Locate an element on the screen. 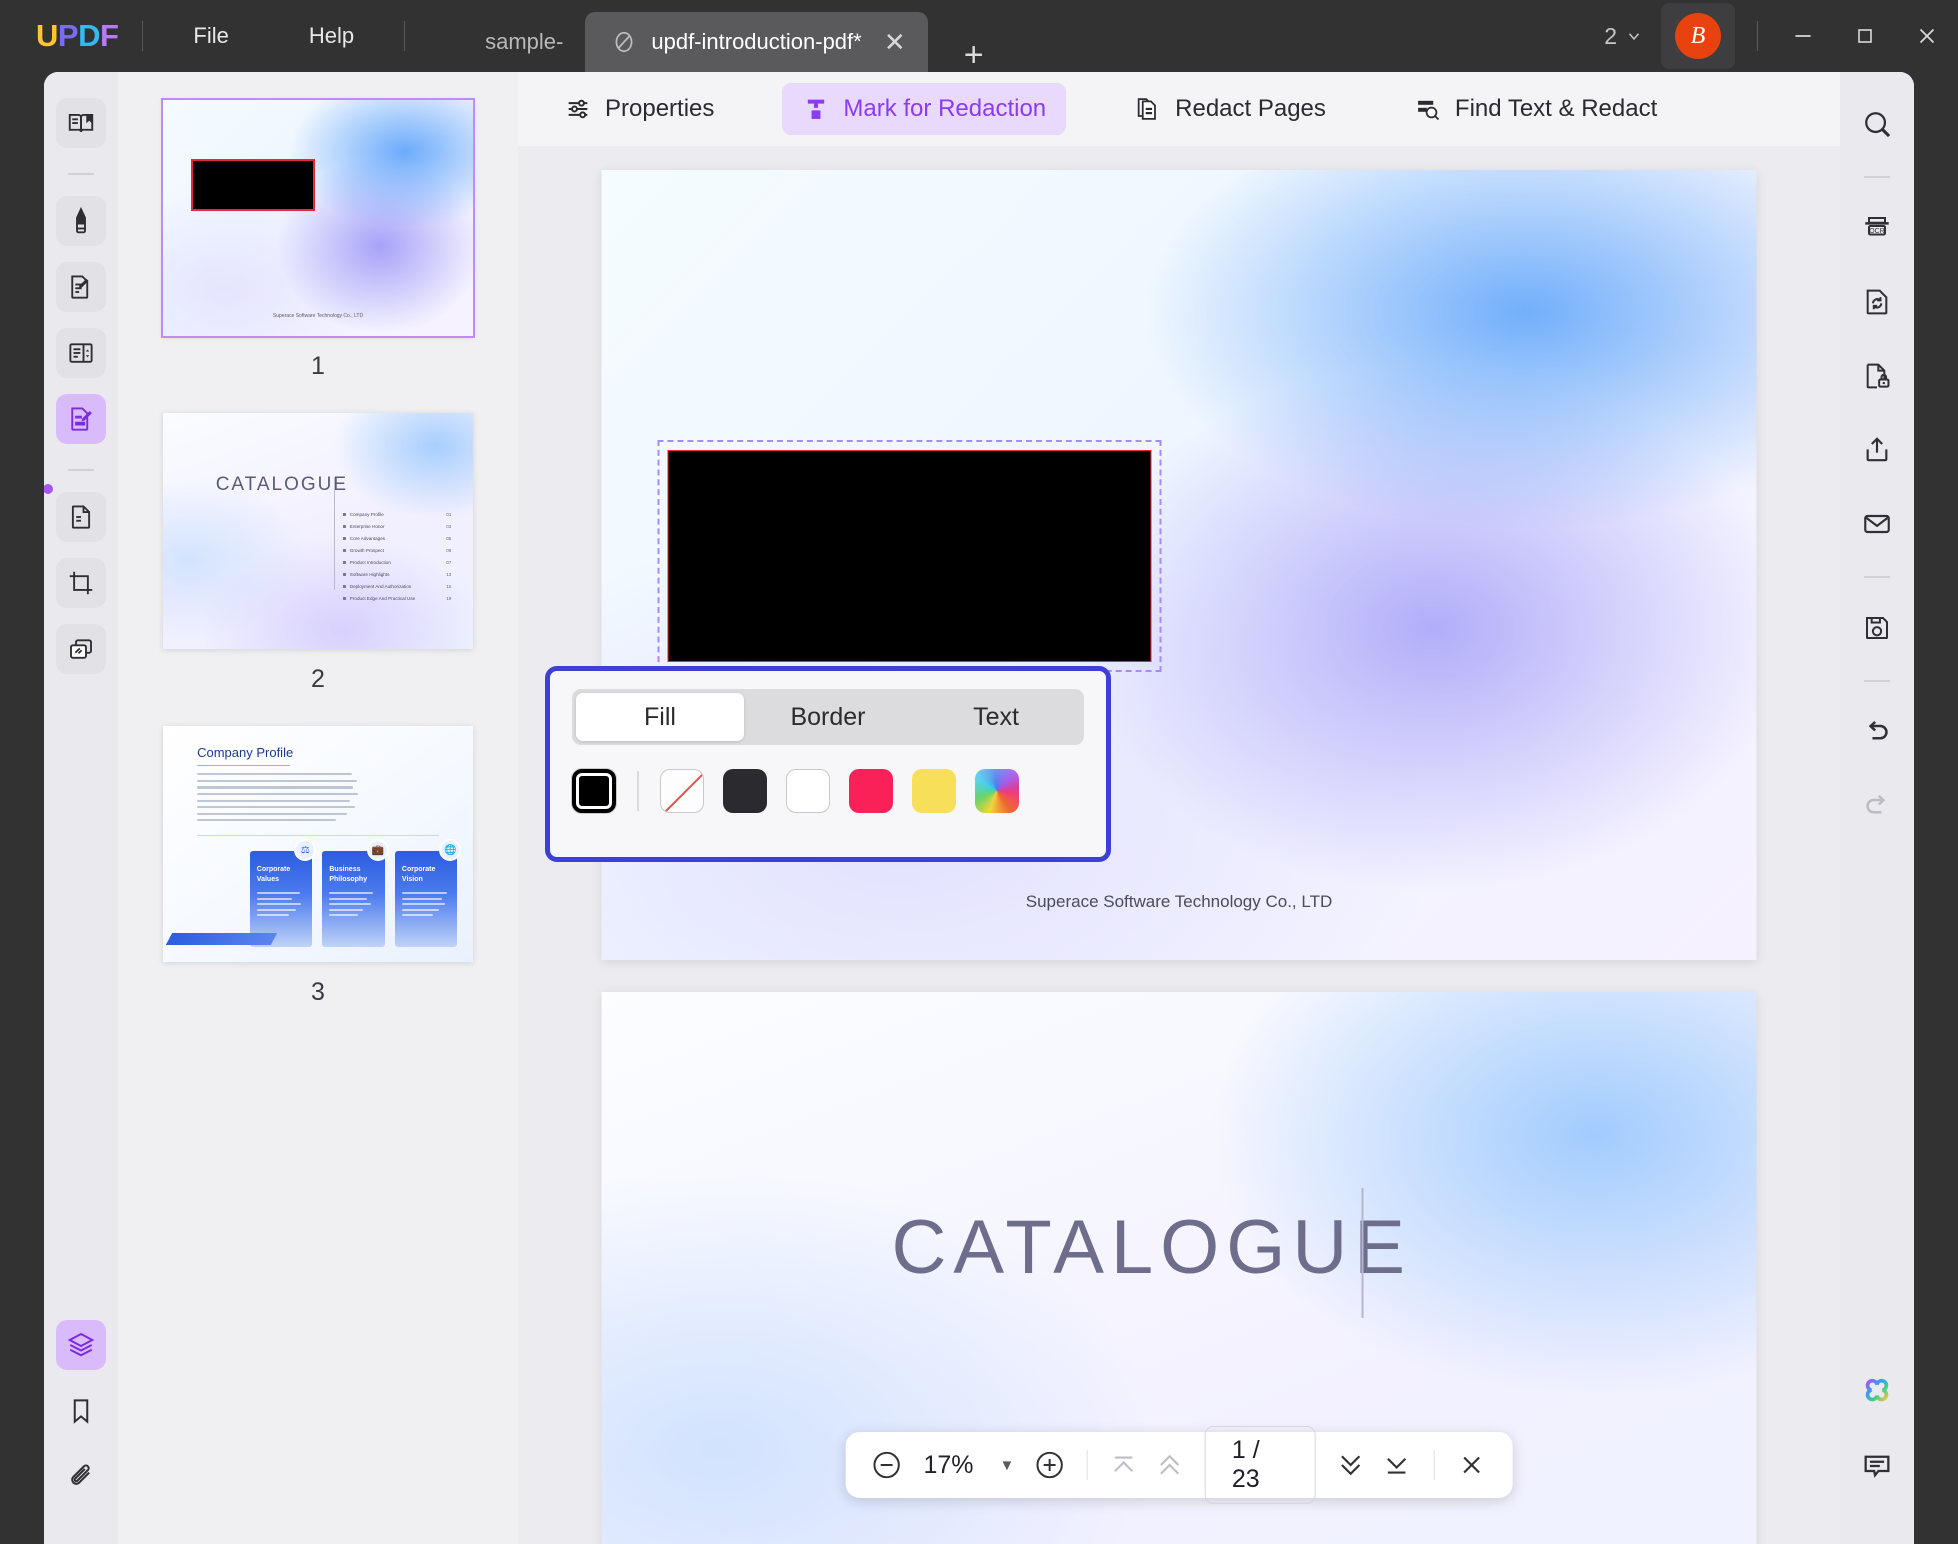  swatch-white-color is located at coordinates (808, 791).